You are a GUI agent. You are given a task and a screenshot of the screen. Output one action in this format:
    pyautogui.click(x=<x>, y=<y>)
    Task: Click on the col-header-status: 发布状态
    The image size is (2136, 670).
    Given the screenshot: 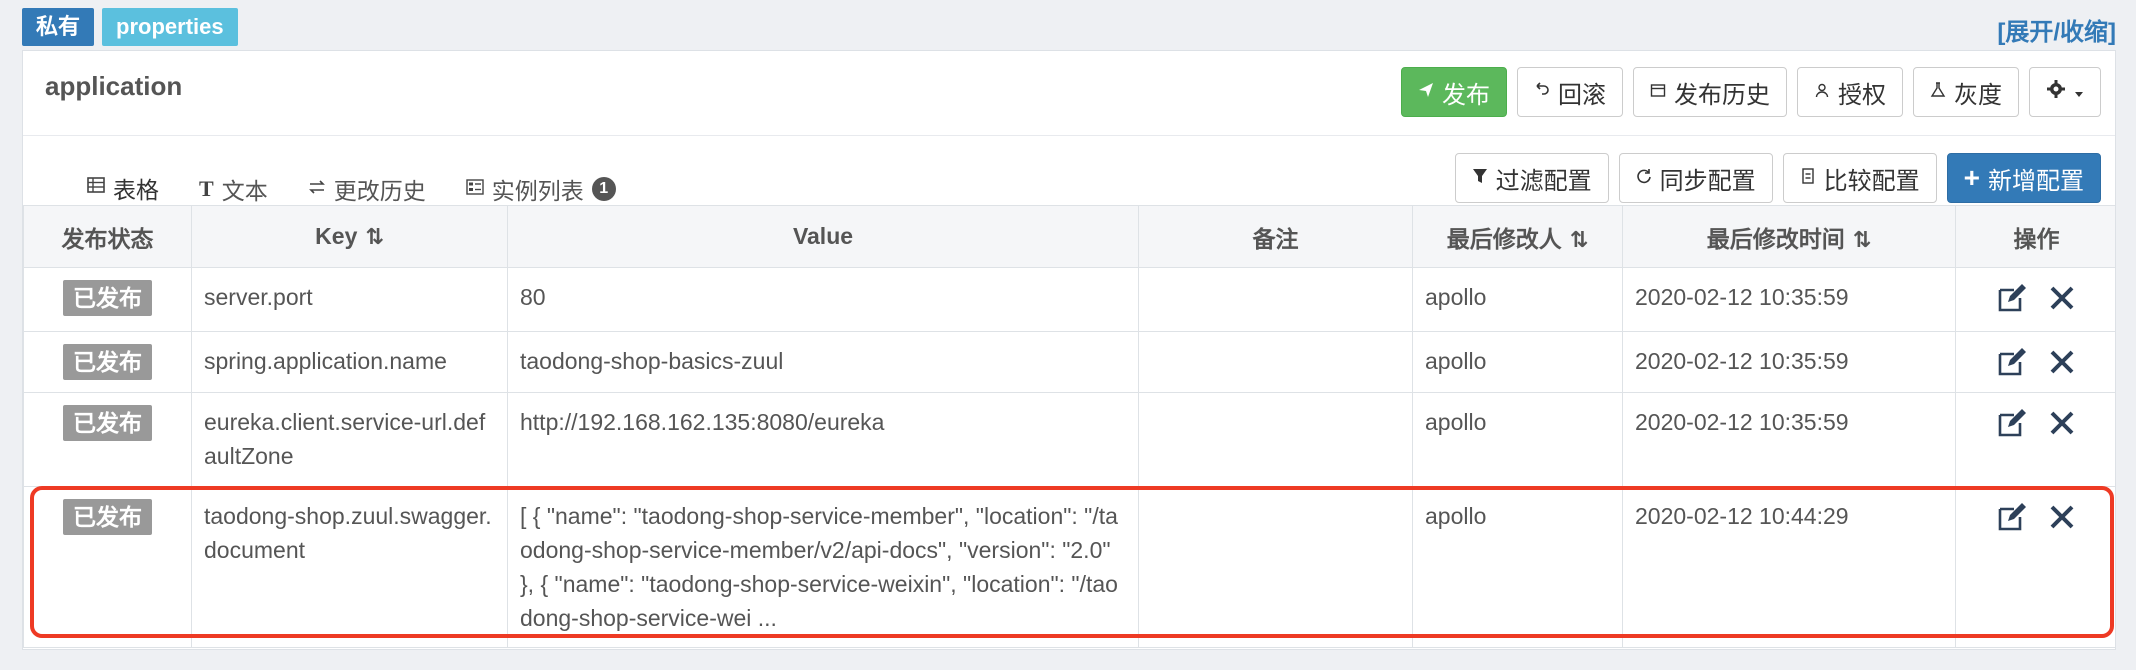 What is the action you would take?
    pyautogui.click(x=107, y=236)
    